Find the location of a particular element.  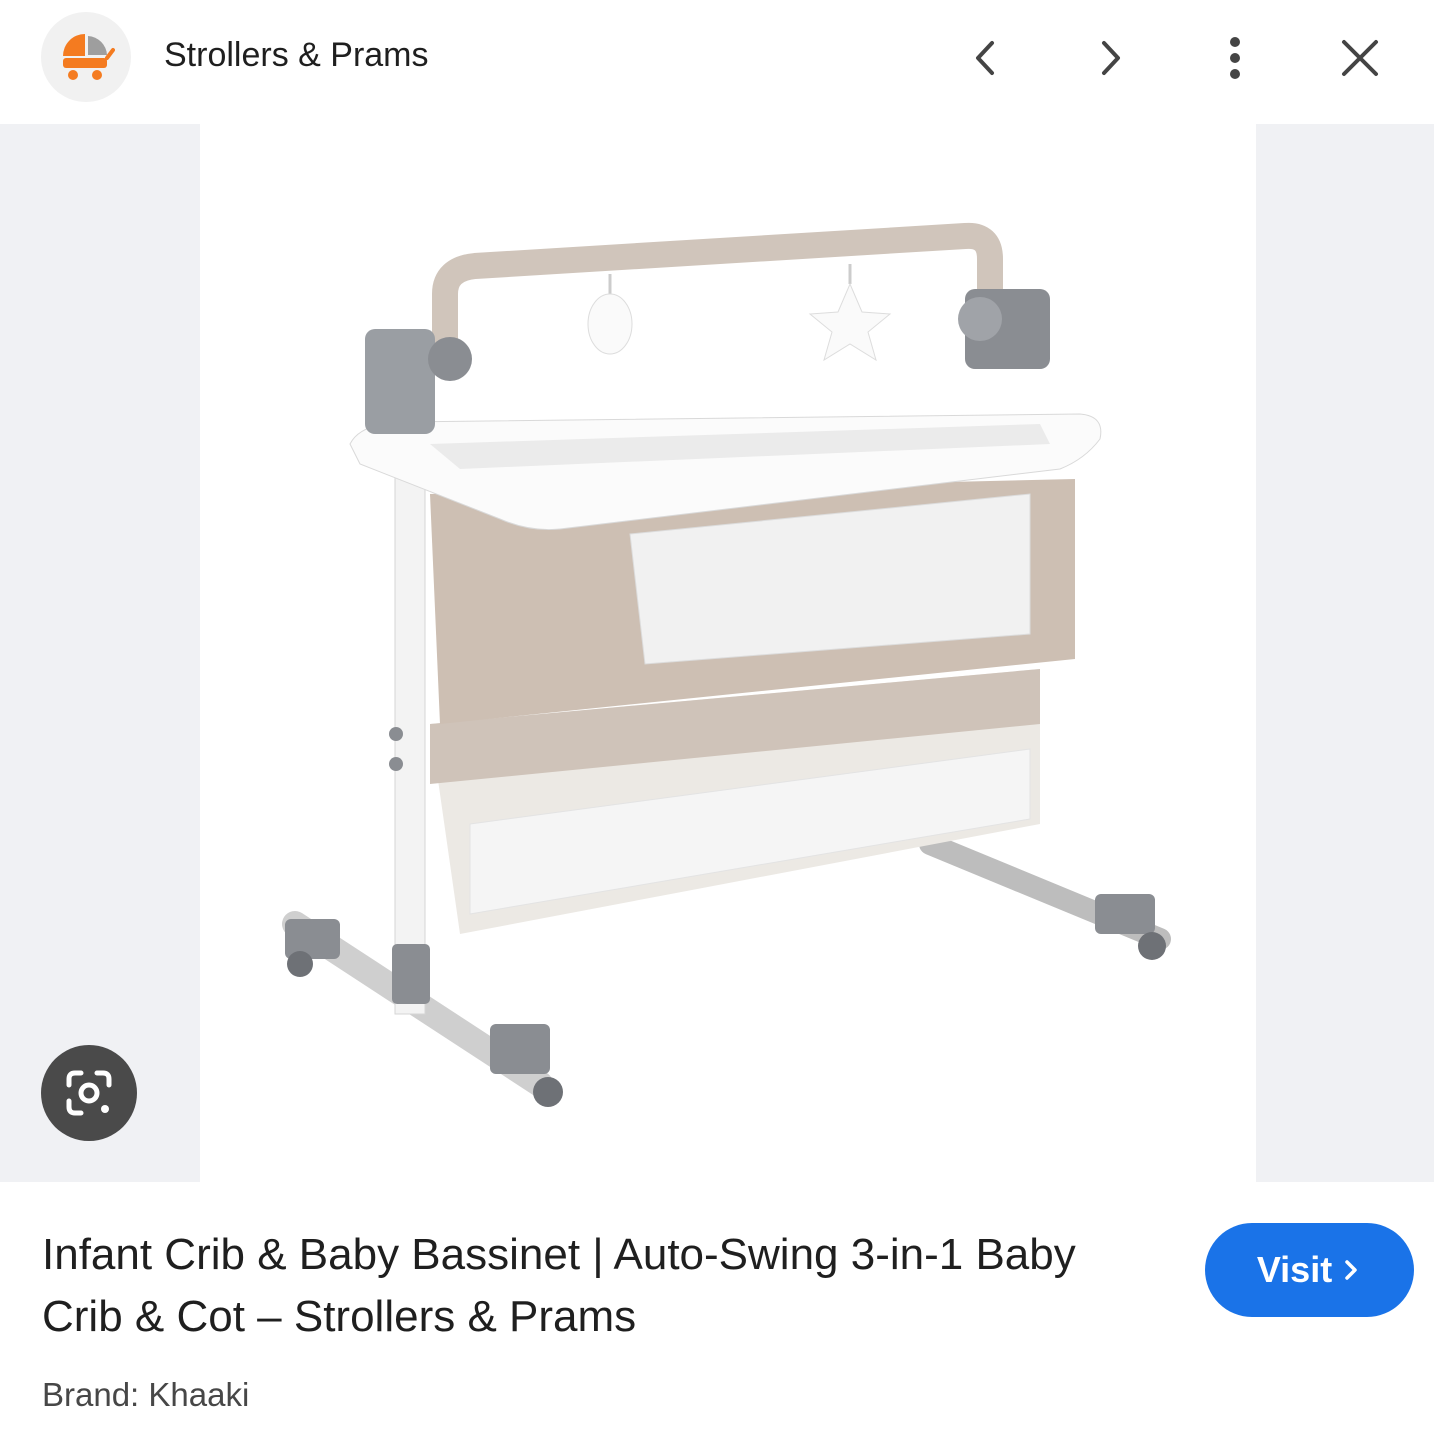

google-lens-icon is located at coordinates (89, 1093).